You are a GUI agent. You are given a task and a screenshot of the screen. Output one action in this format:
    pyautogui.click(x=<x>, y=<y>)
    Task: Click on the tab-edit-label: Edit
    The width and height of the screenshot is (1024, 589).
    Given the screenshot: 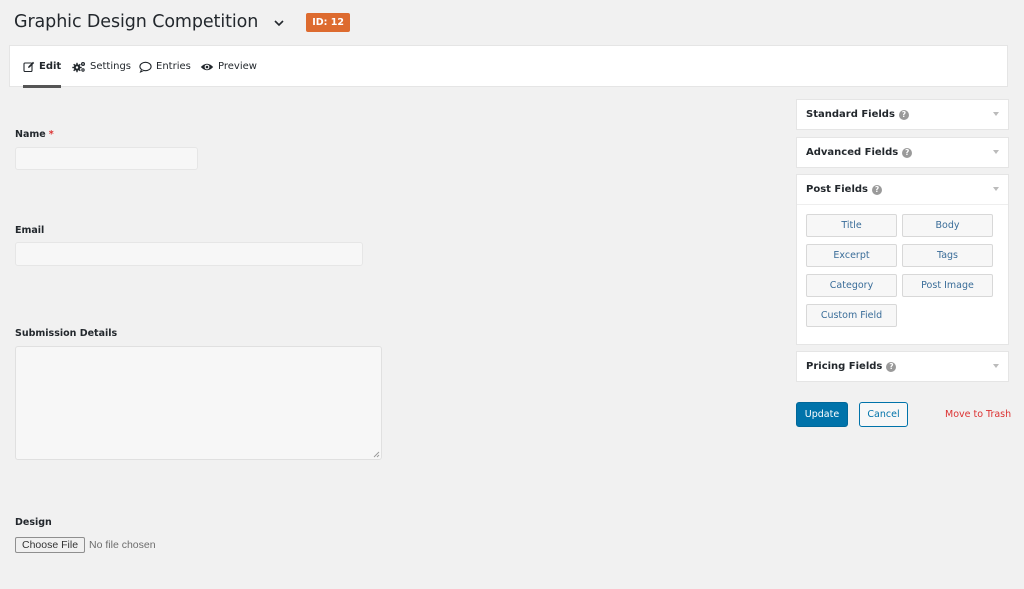 What is the action you would take?
    pyautogui.click(x=50, y=66)
    